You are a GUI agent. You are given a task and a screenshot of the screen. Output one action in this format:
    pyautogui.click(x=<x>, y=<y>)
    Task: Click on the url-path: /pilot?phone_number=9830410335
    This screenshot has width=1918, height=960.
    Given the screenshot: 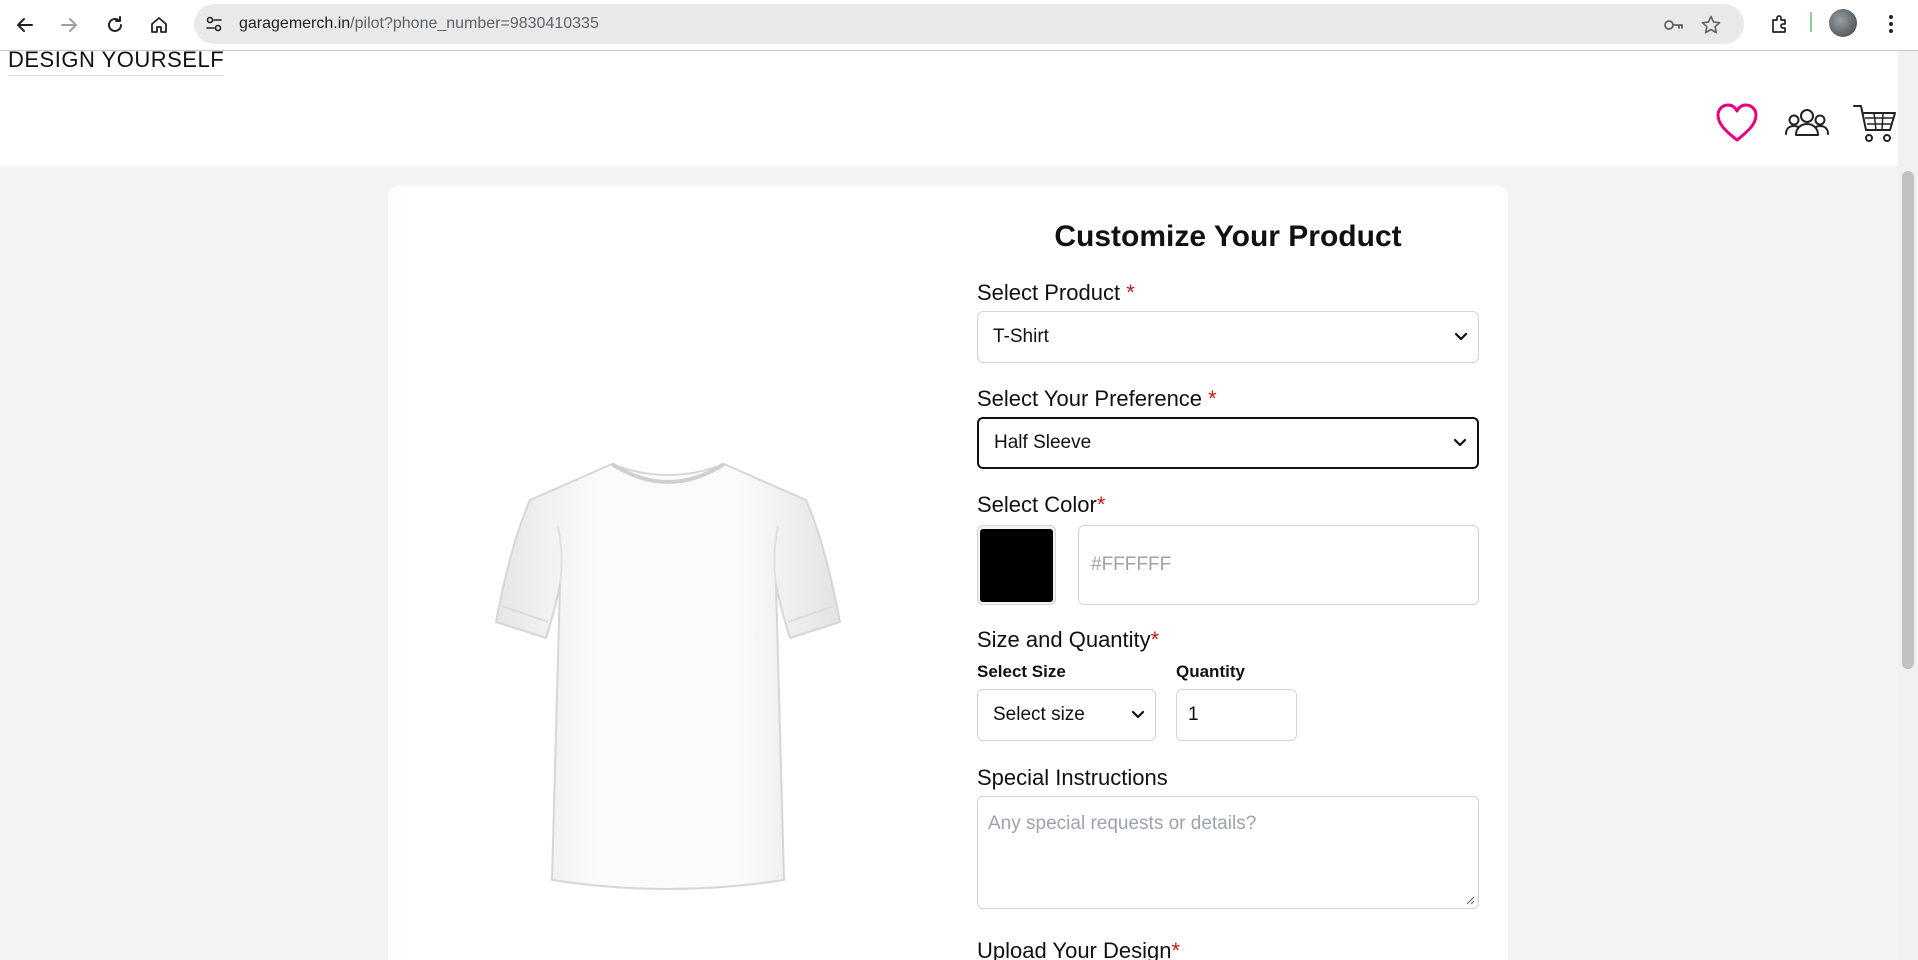 What is the action you would take?
    pyautogui.click(x=474, y=23)
    